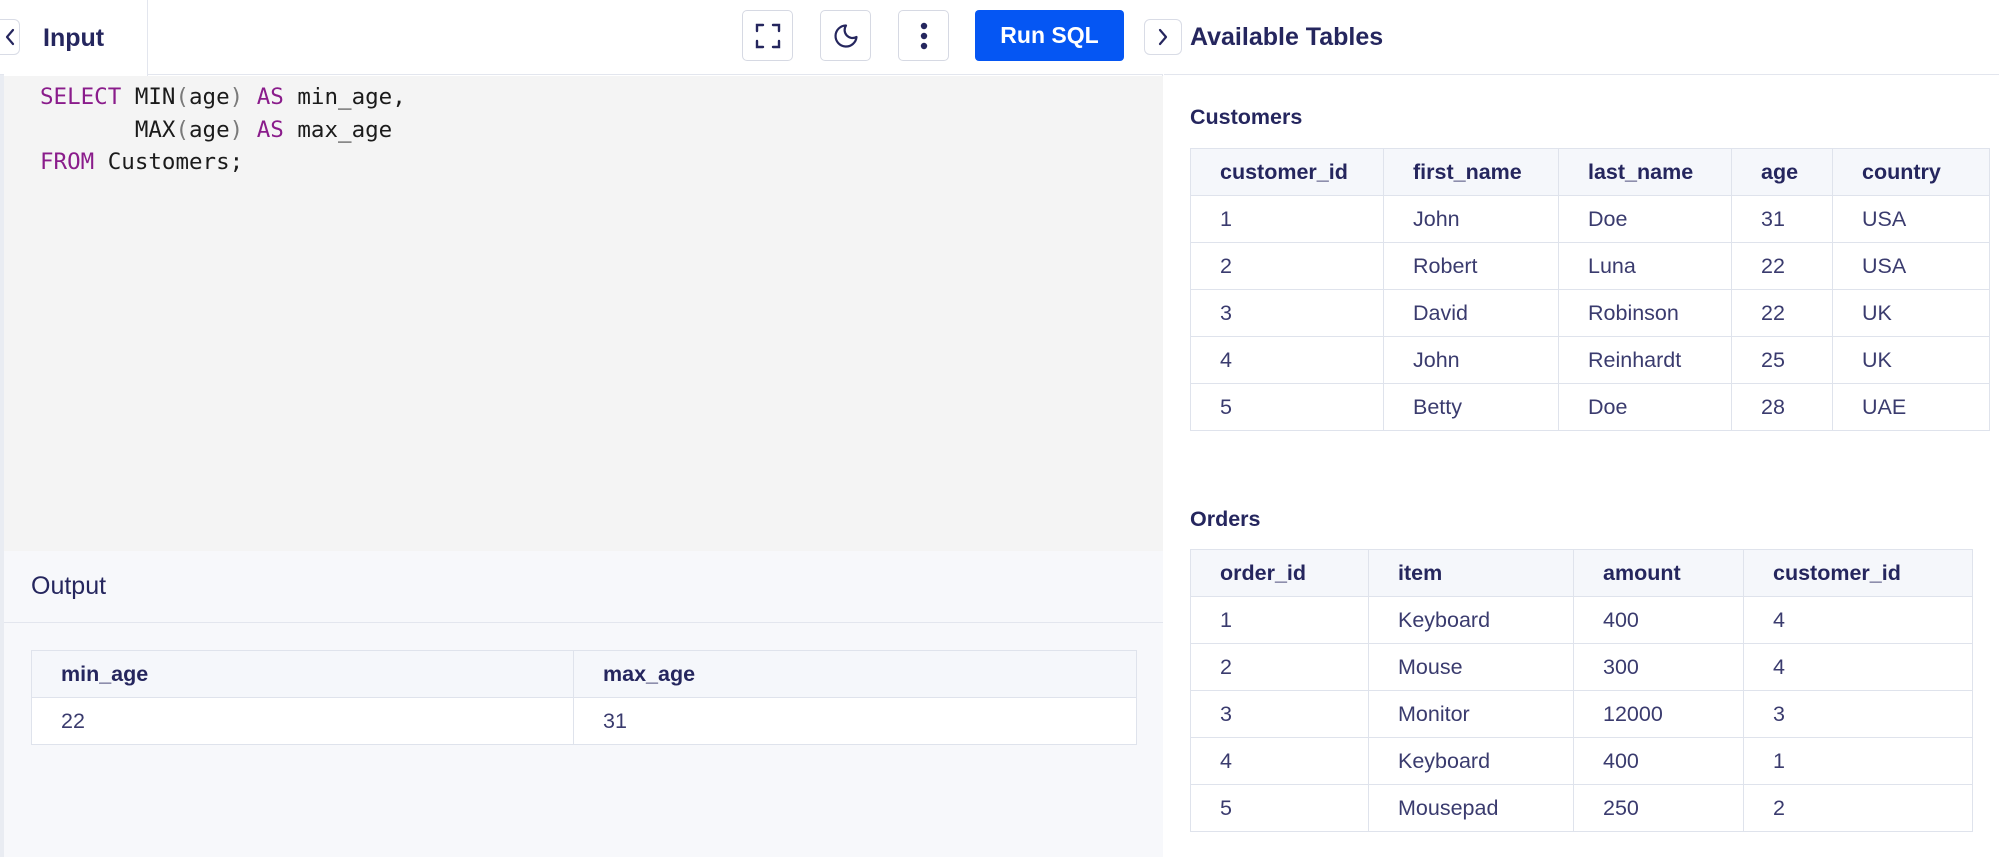 The image size is (1999, 857). What do you see at coordinates (344, 97) in the screenshot?
I see `alias-min-age: min_age,` at bounding box center [344, 97].